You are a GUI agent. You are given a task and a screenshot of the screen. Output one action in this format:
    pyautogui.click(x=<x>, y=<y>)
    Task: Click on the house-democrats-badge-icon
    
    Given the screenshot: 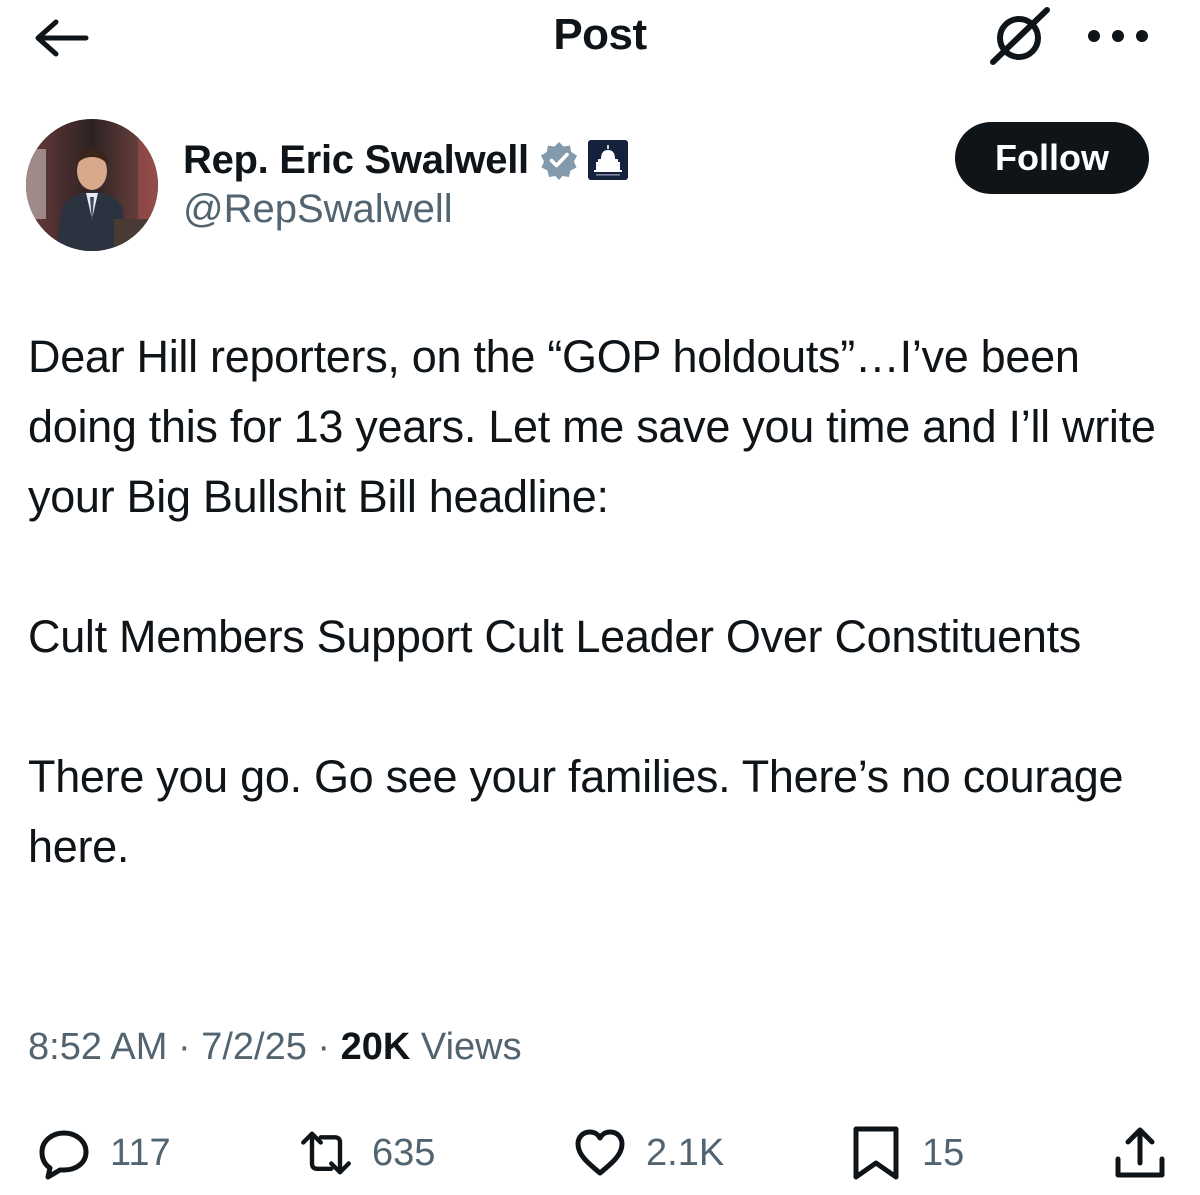 What is the action you would take?
    pyautogui.click(x=608, y=160)
    